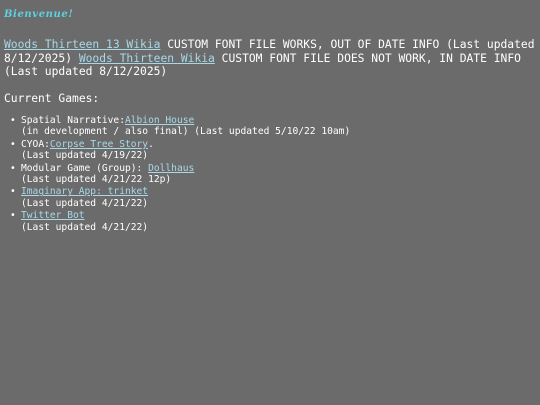  I want to click on woods-thirteen-13-wikia-link: Woods Thirteen 13 Wikia, so click(82, 44).